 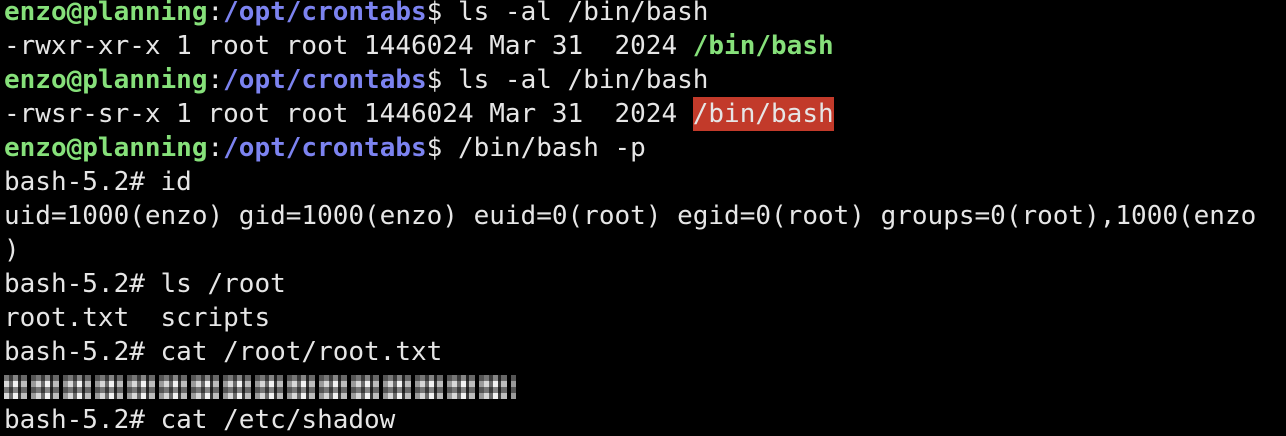 I want to click on root-shell-text: bash-5.2# cat /etc/shadow, so click(x=200, y=420).